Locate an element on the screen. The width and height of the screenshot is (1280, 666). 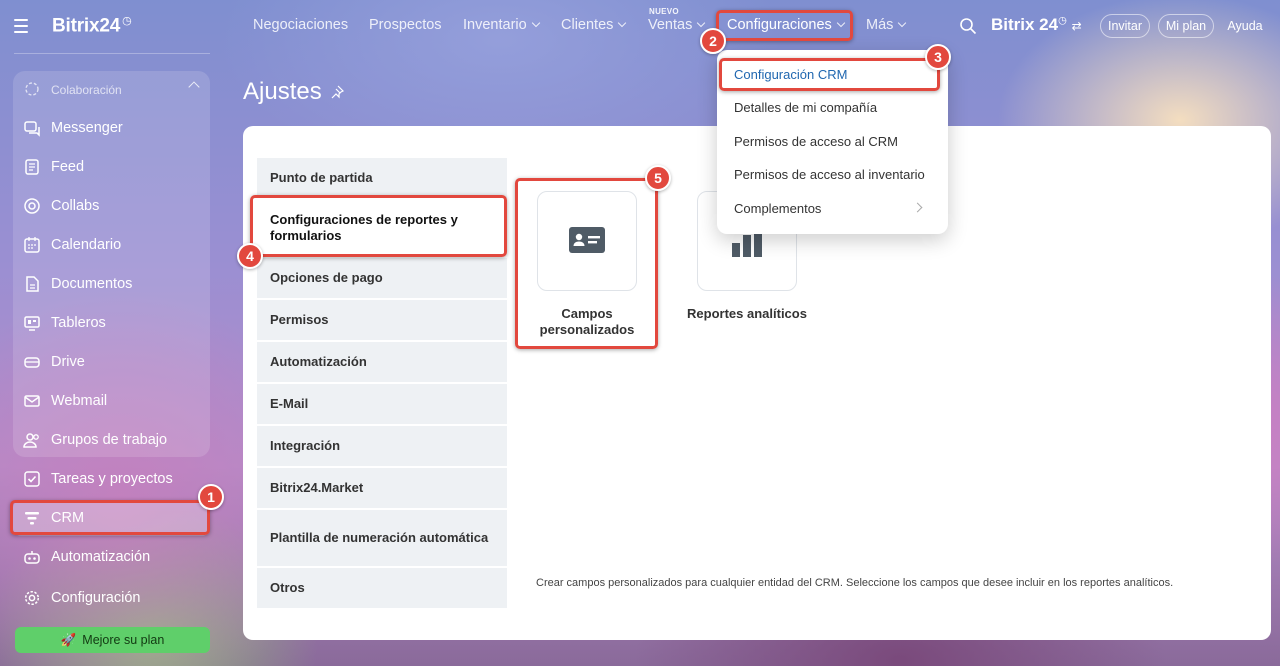
new-badge: NUEVO is located at coordinates (664, 11).